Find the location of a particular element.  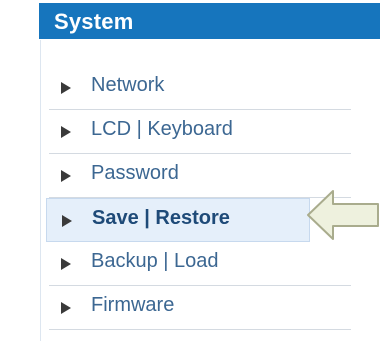

menu-item-lcd-keyboard: LCD | Keyboard is located at coordinates (200, 132).